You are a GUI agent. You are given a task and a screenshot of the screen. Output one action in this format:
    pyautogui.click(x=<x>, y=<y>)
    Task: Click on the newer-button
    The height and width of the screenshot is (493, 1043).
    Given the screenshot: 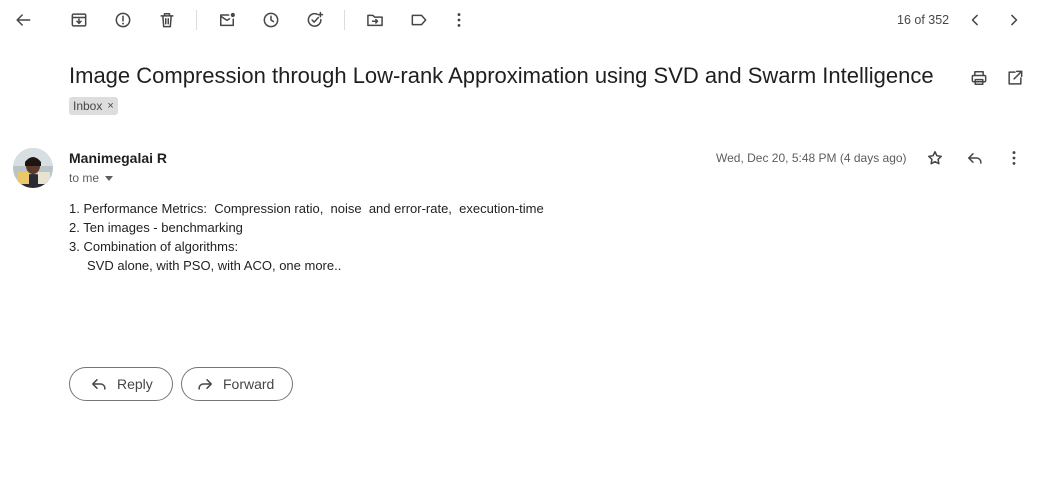 What is the action you would take?
    pyautogui.click(x=1014, y=20)
    